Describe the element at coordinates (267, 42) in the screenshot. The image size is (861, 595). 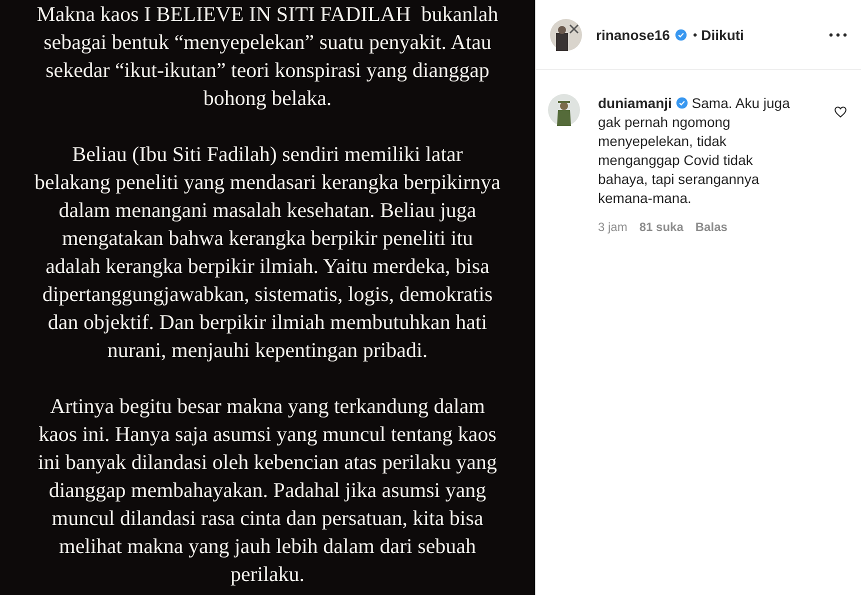
I see `post-text-line: sebagai bentuk “menyepelekan” suatu penyakit. Atau` at that location.